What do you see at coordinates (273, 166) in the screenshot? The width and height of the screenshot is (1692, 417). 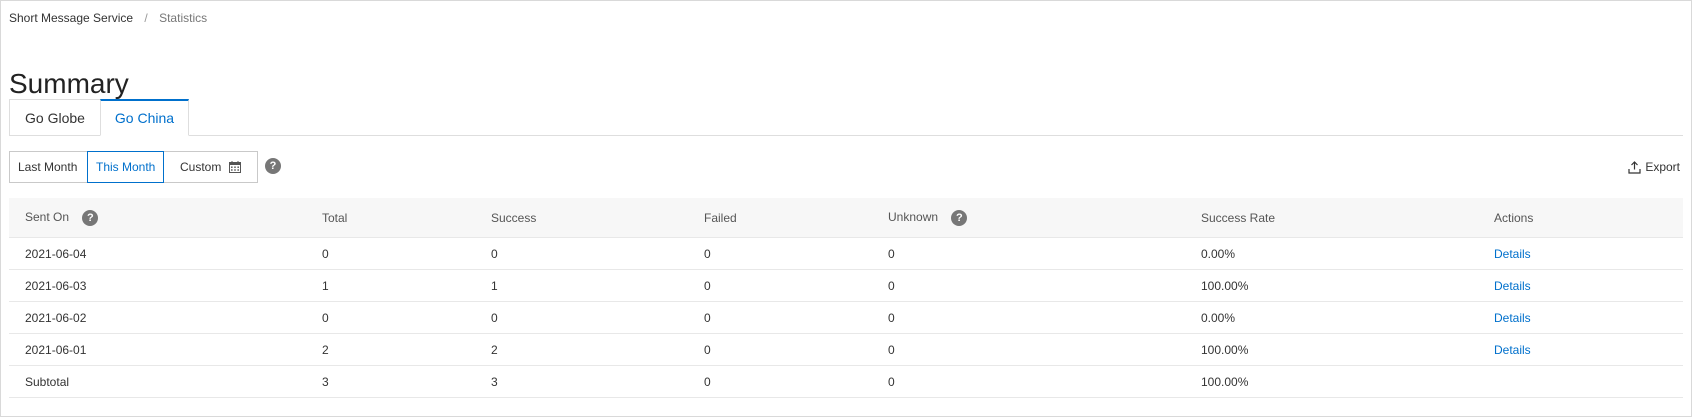 I see `range-help-icon: ?` at bounding box center [273, 166].